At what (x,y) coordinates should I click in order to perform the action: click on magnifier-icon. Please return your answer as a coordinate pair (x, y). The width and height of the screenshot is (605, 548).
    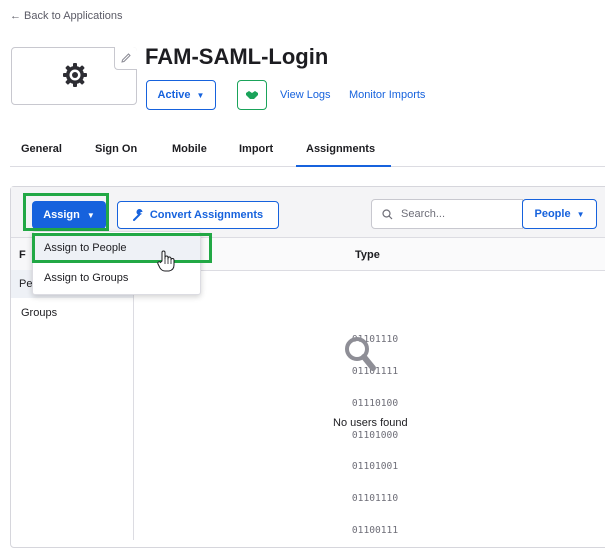
    Looking at the image, I should click on (360, 354).